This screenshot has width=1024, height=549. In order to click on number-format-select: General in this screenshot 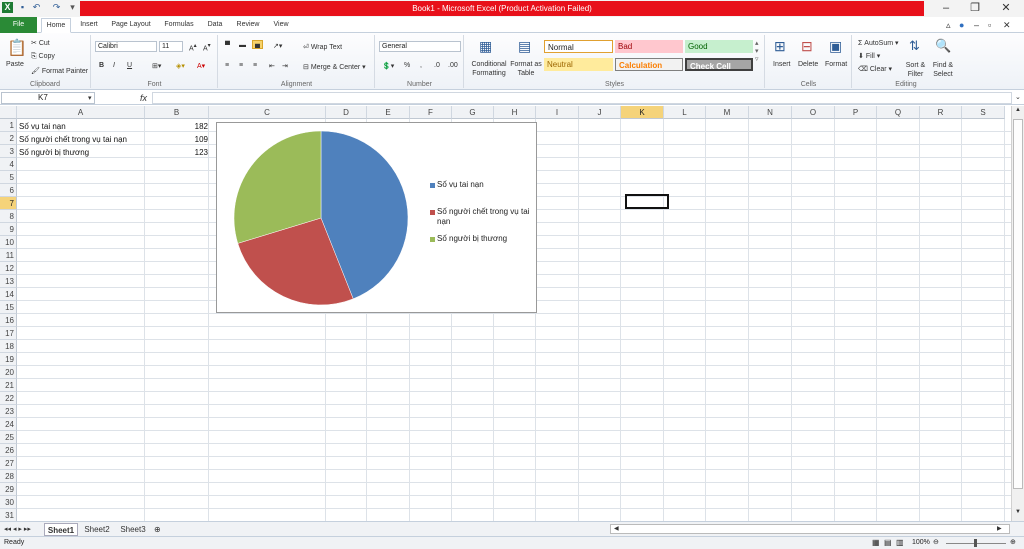, I will do `click(420, 46)`.